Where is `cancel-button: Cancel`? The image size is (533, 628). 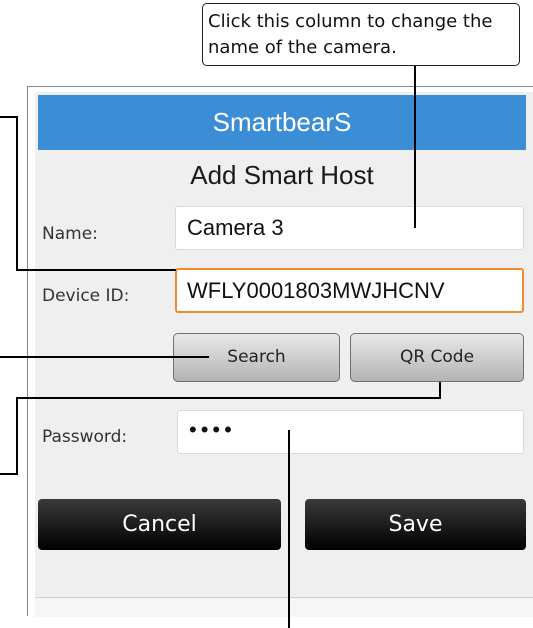
cancel-button: Cancel is located at coordinates (159, 524).